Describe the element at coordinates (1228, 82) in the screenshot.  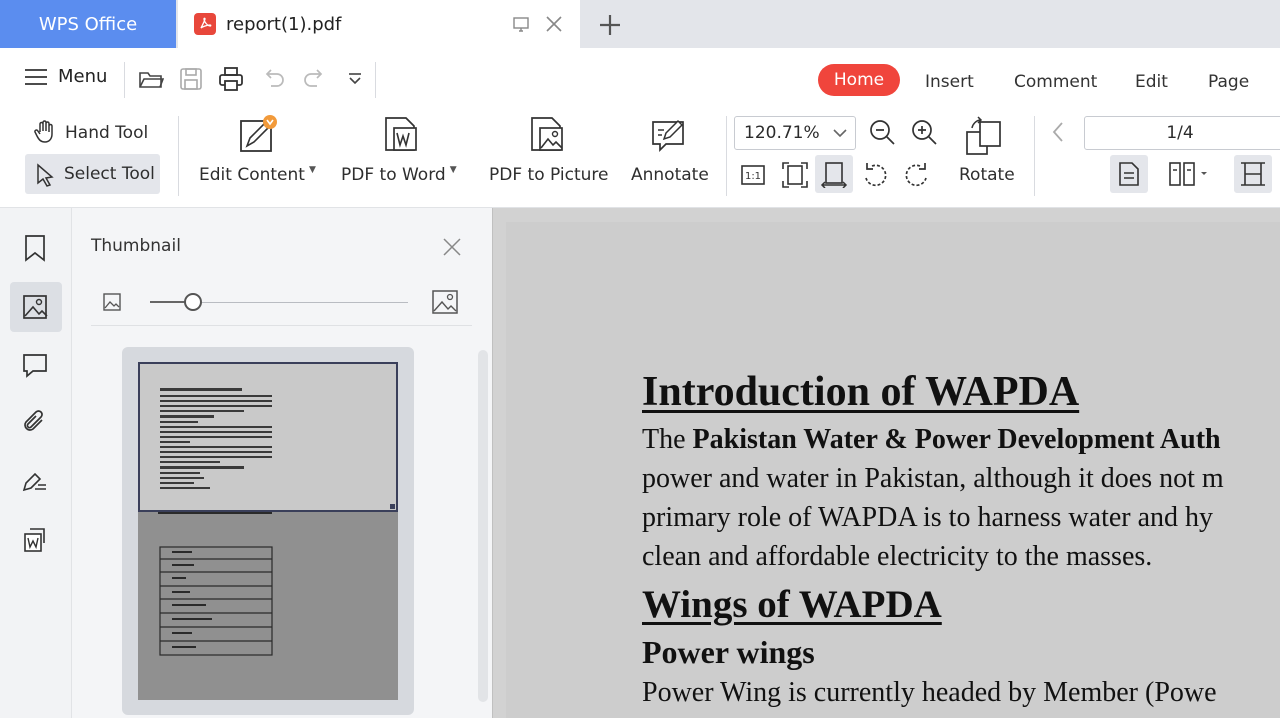
I see `tab-page: Page` at that location.